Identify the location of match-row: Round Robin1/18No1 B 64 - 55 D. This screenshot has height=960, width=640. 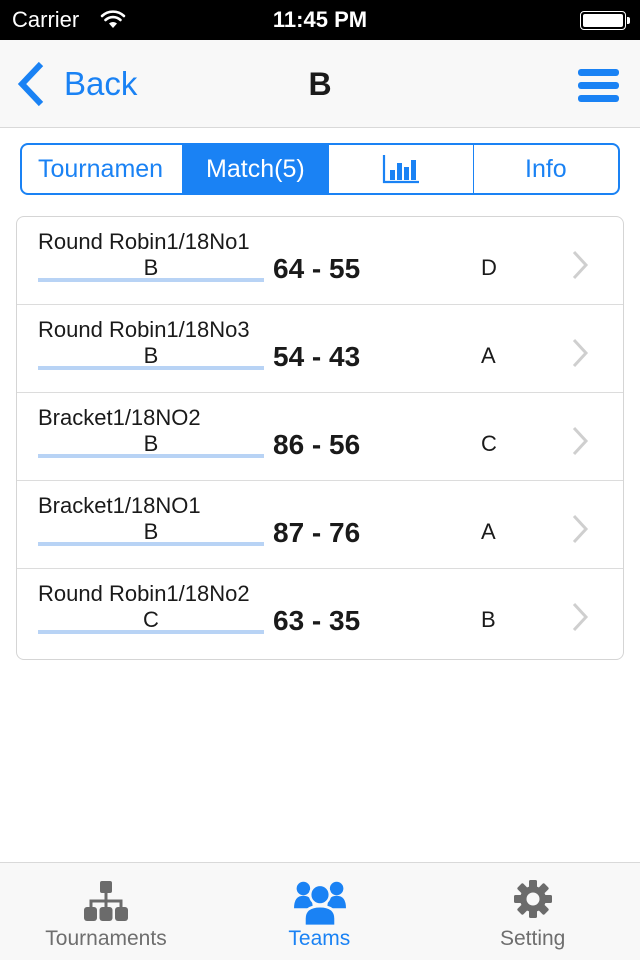
(320, 261).